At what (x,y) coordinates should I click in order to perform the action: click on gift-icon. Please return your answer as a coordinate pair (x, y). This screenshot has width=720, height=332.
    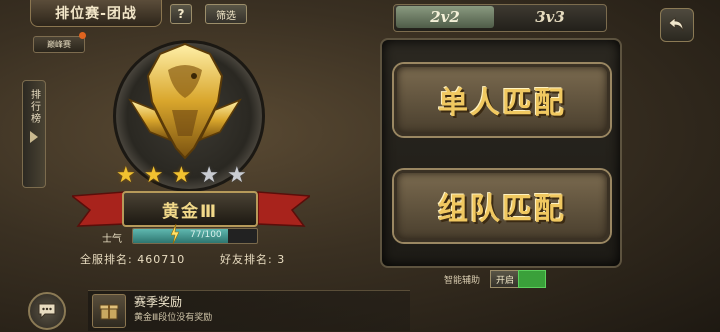
    Looking at the image, I should click on (109, 311).